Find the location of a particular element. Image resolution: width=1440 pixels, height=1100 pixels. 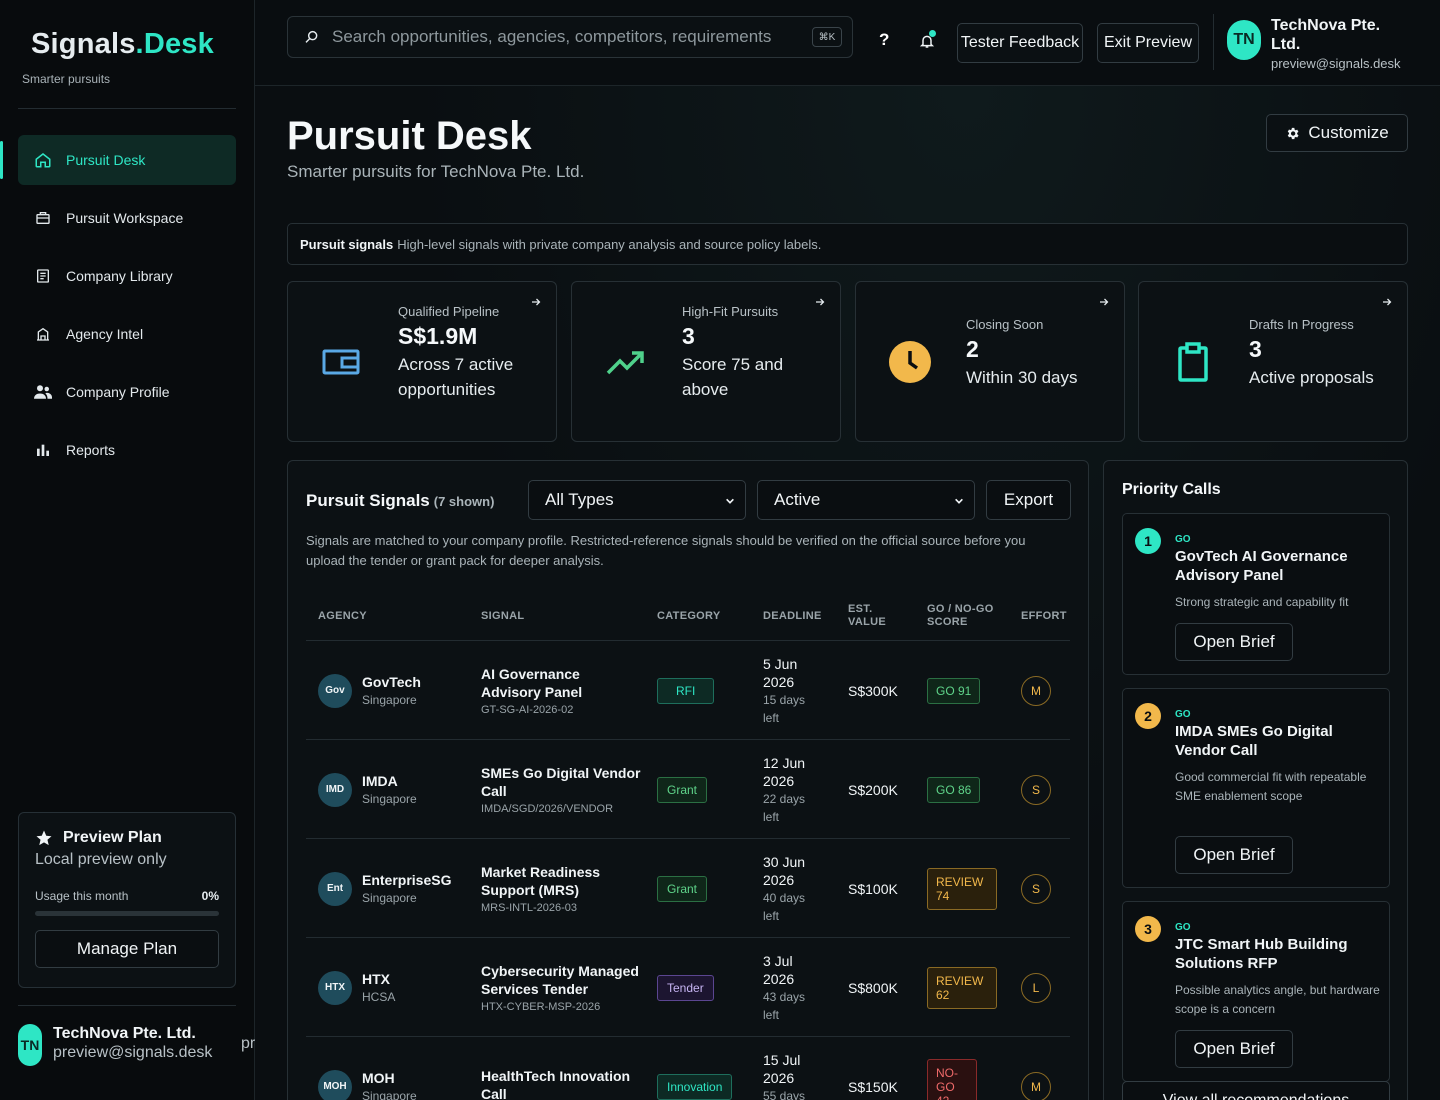

col-category: CATEGORY is located at coordinates (689, 616).